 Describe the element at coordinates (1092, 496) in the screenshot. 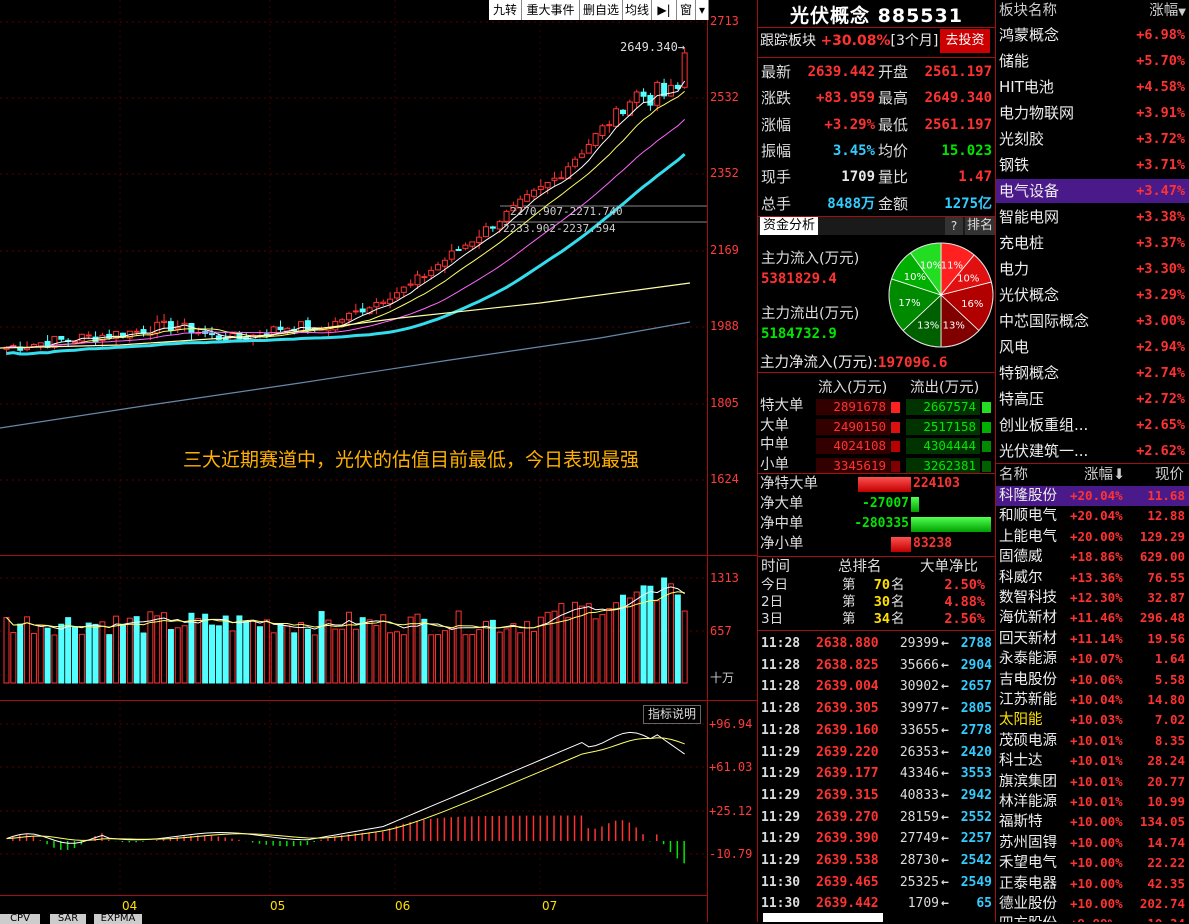

I see `stock-row: 科隆股份 +20.04% 11.68` at that location.